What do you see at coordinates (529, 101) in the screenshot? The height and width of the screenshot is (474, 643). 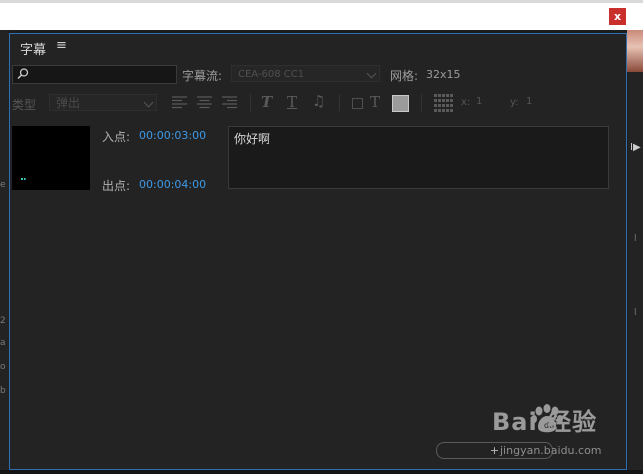 I see `y-value: 1` at bounding box center [529, 101].